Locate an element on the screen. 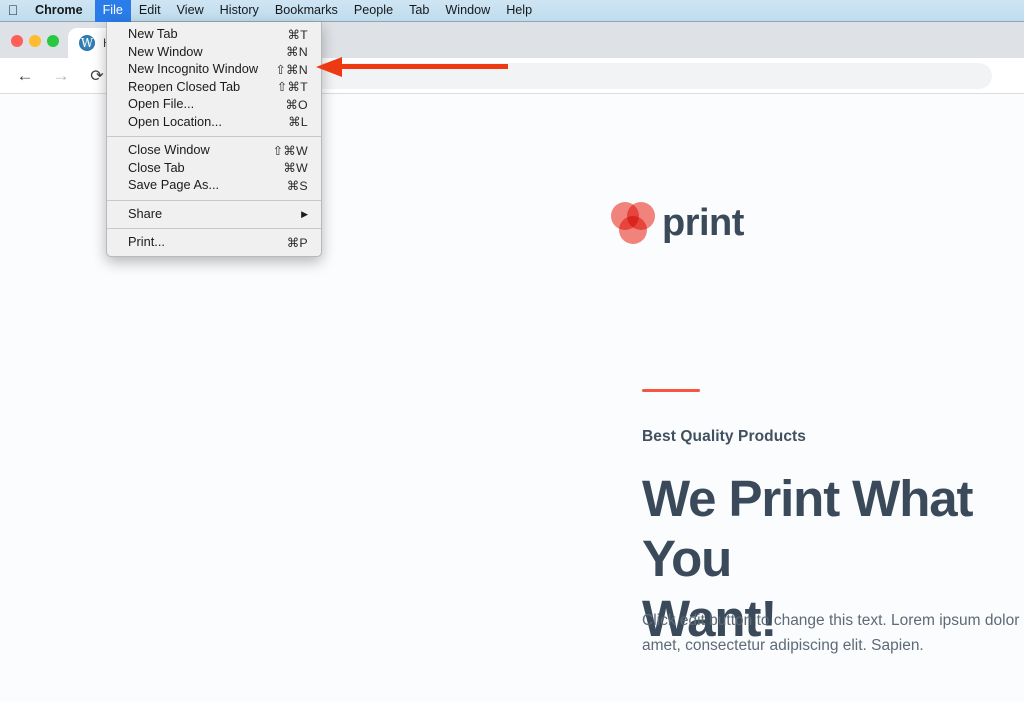 This screenshot has height=702, width=1024. menu-item-label: Close Window is located at coordinates (169, 150).